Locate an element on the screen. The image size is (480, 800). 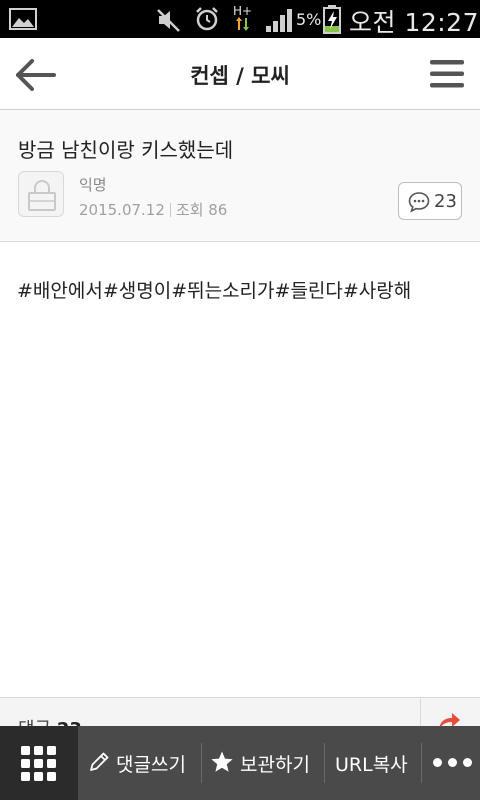
signal-icon is located at coordinates (279, 20).